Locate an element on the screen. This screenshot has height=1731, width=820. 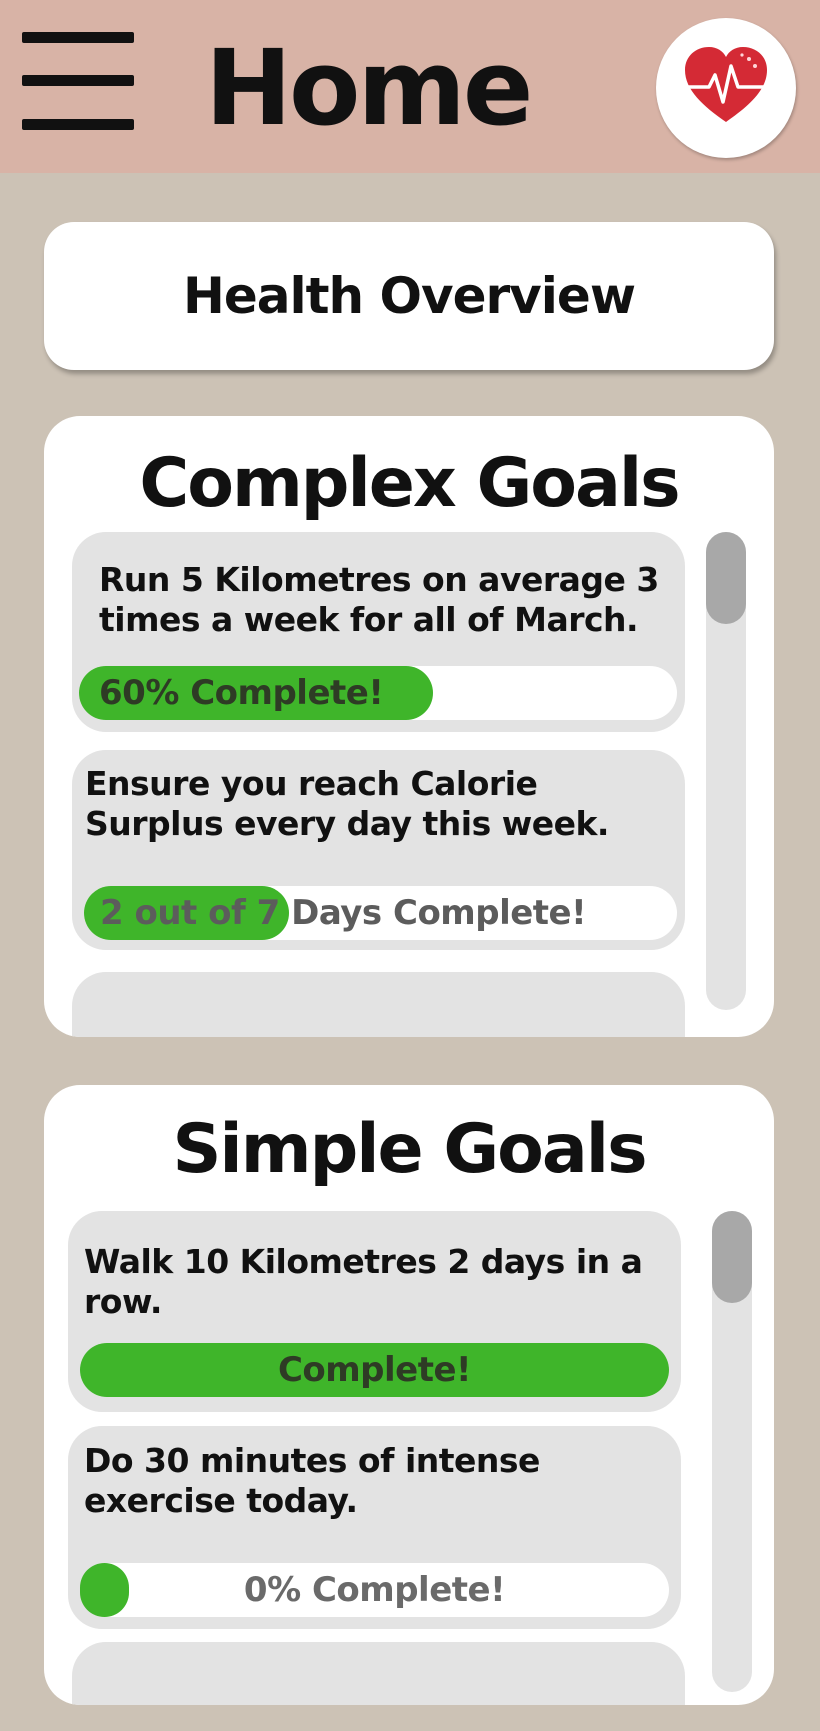
page-title: Home is located at coordinates (369, 88).